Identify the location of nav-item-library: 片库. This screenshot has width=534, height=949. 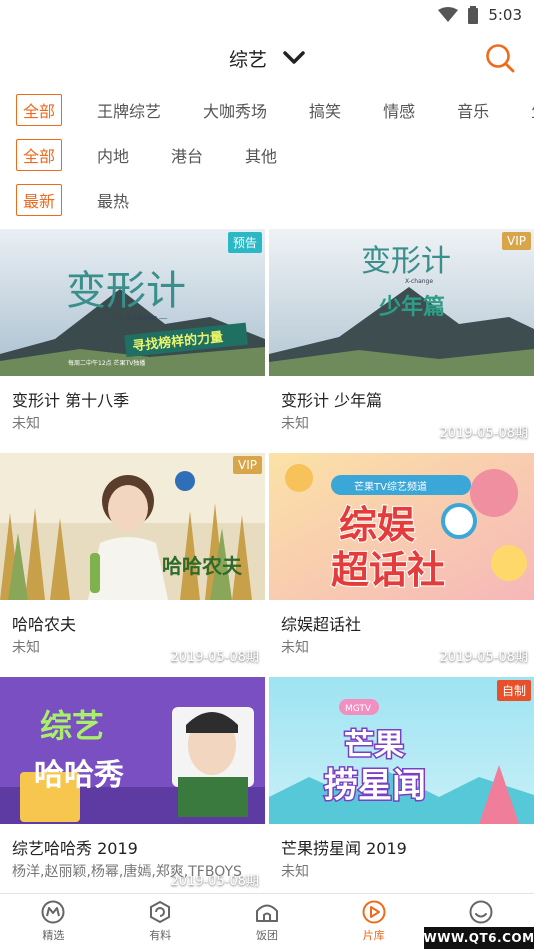
(373, 921).